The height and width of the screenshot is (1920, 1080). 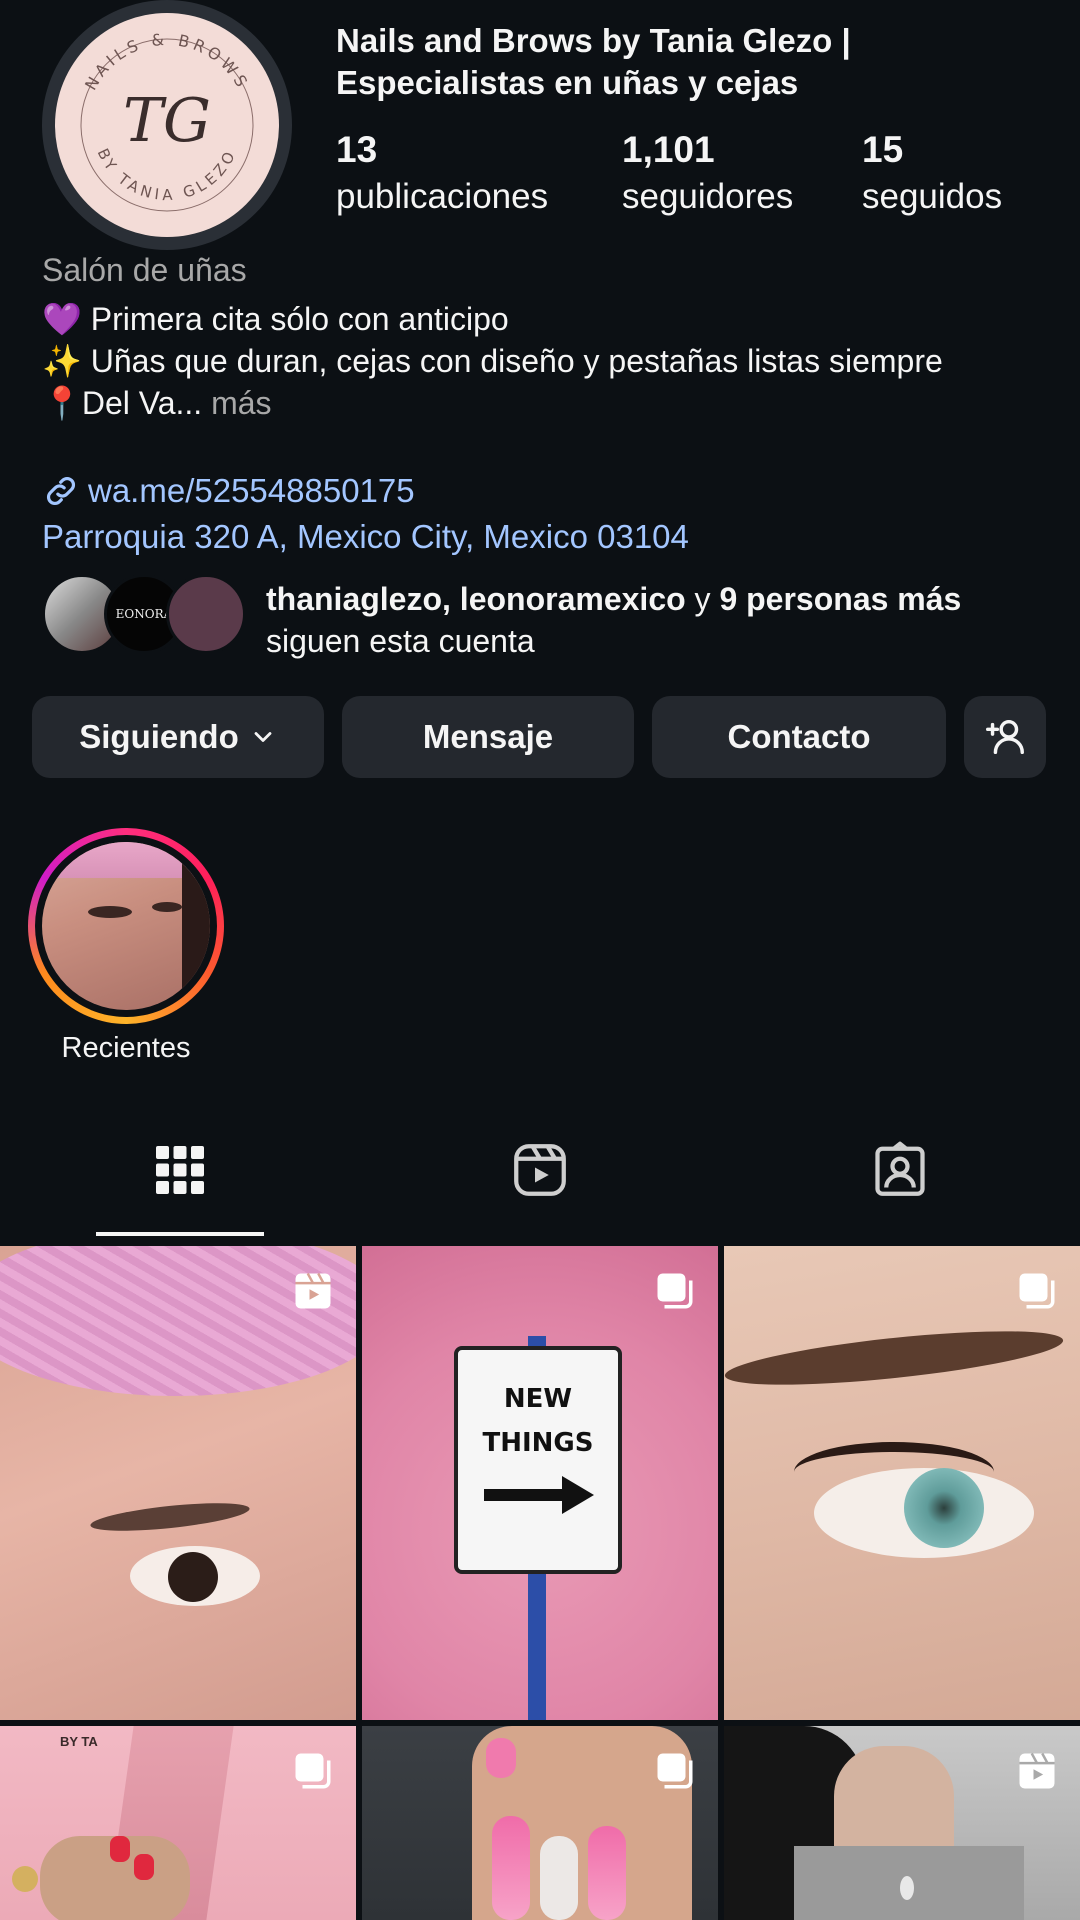 I want to click on avatar-image: NAILS & BROWS BY TANIA GLEZO TG, so click(x=167, y=125).